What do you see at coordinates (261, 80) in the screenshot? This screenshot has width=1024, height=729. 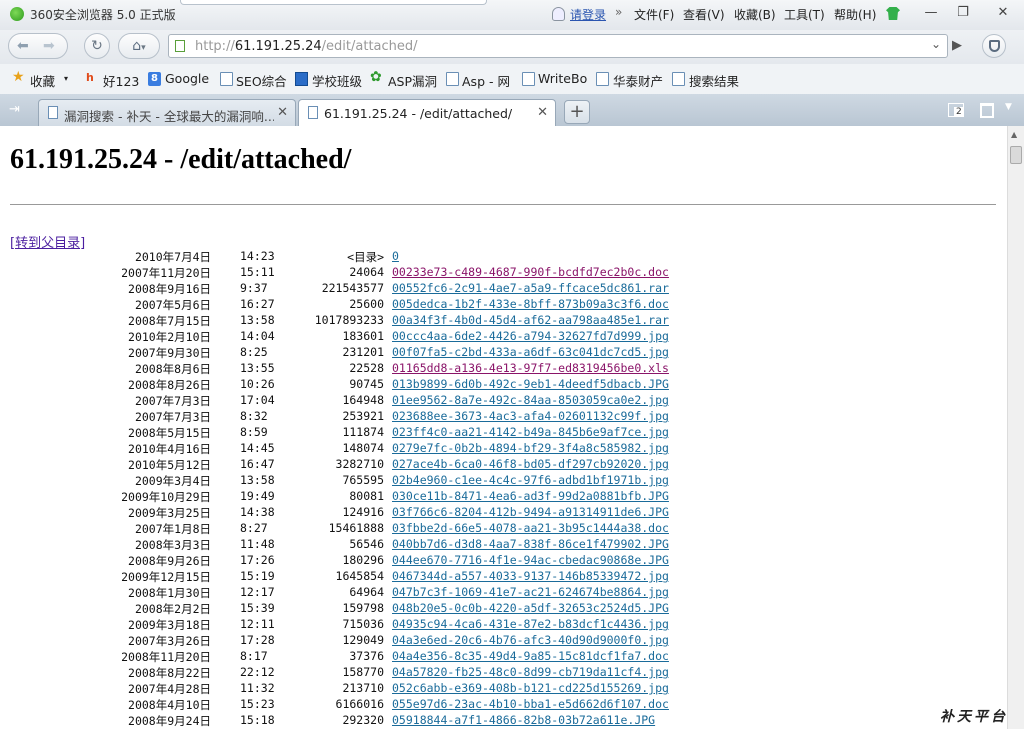 I see `favorite-link-seo: SEO综合` at bounding box center [261, 80].